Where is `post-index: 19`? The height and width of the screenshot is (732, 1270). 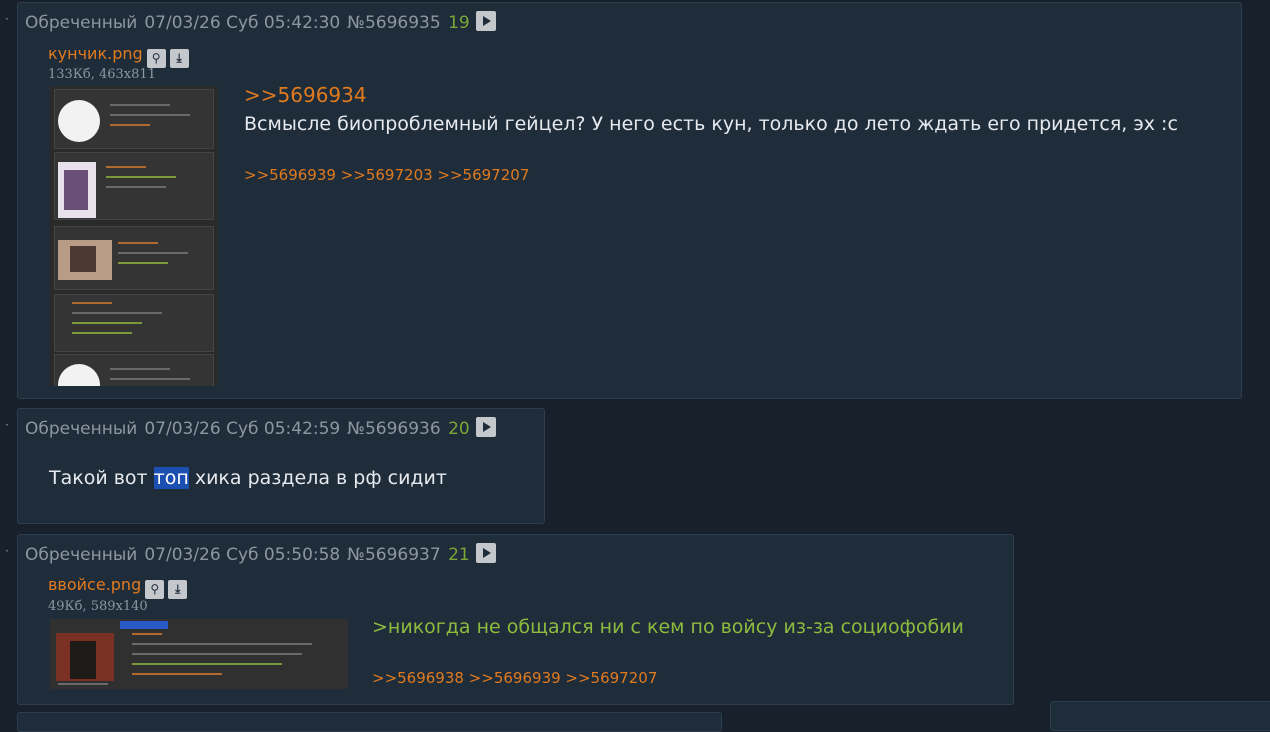 post-index: 19 is located at coordinates (459, 23).